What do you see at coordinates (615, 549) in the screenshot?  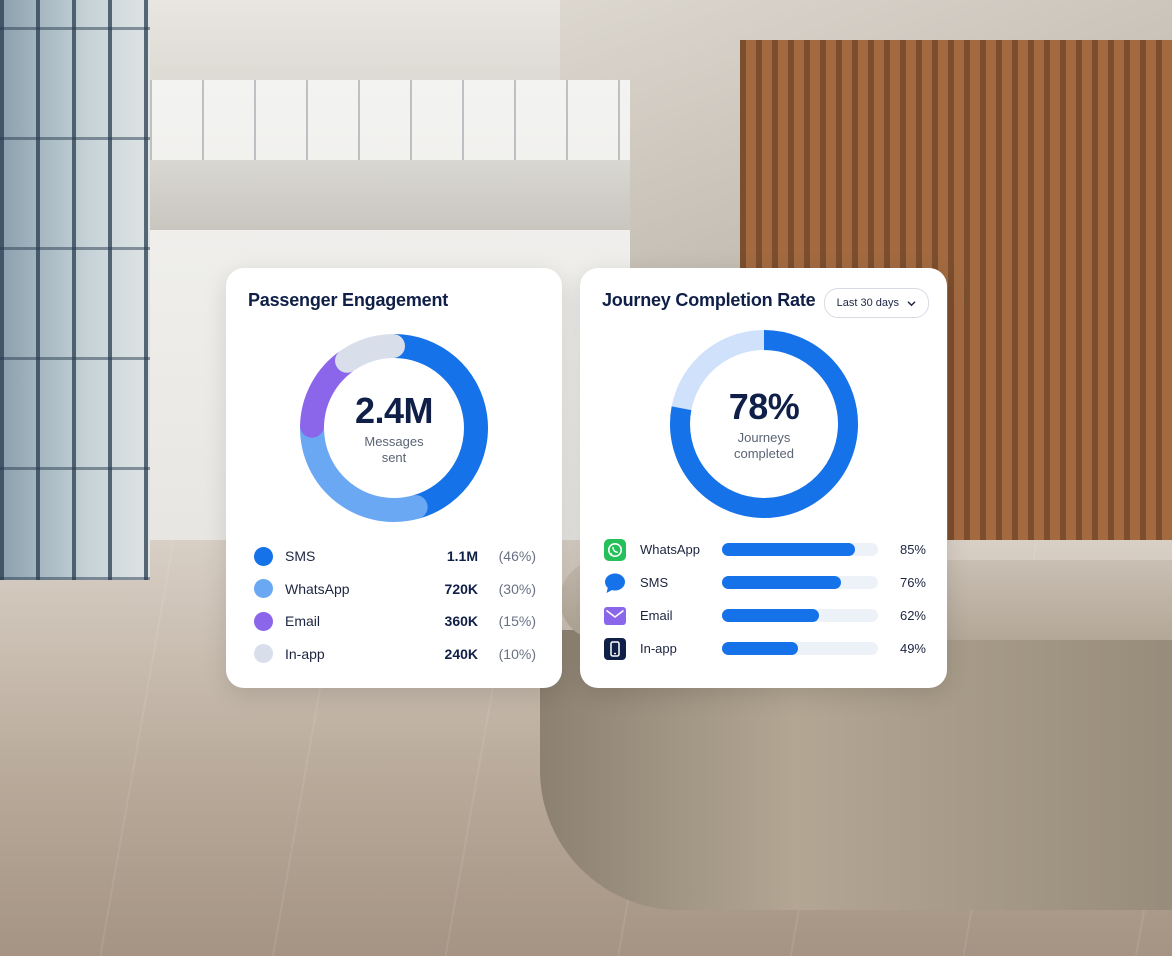 I see `whatsapp-icon` at bounding box center [615, 549].